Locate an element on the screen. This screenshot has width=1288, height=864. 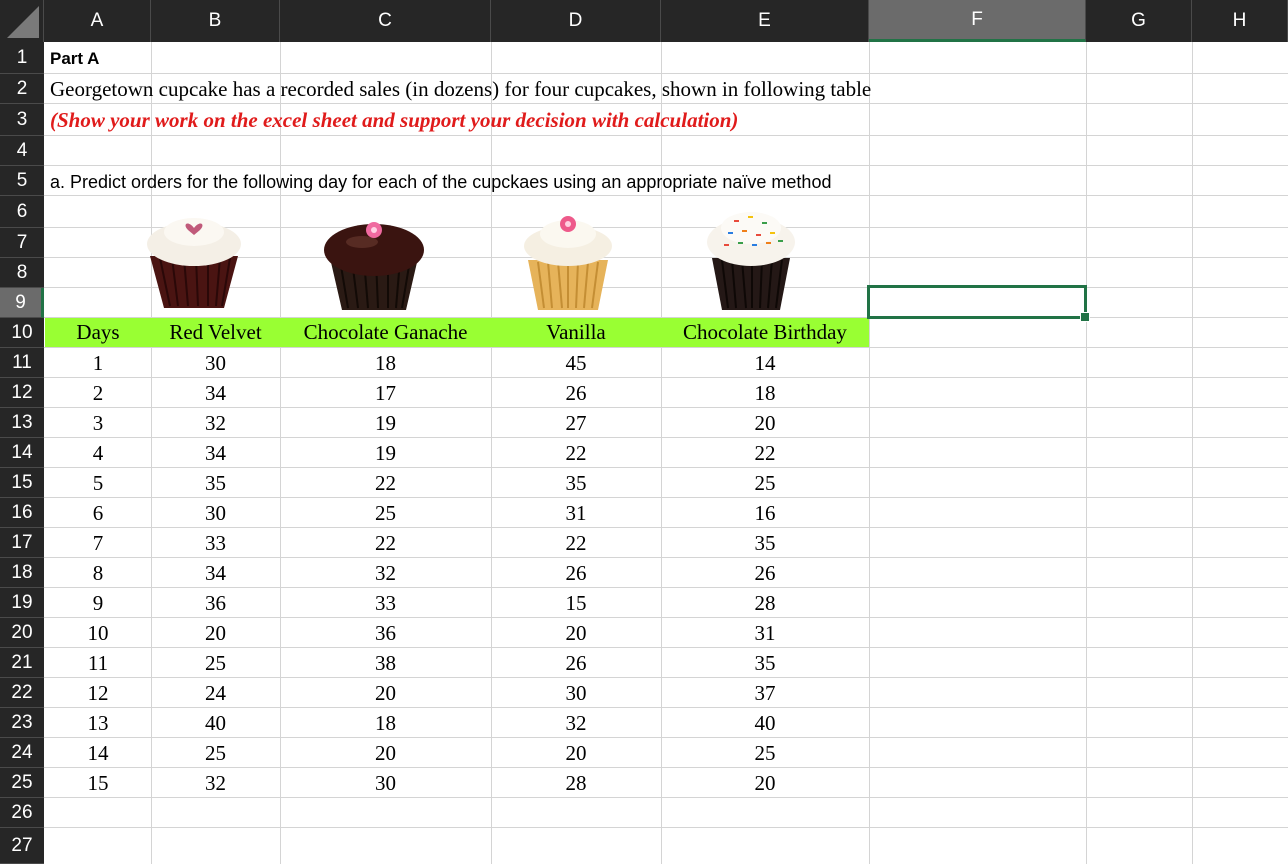
table-cell: 17 is located at coordinates (385, 393).